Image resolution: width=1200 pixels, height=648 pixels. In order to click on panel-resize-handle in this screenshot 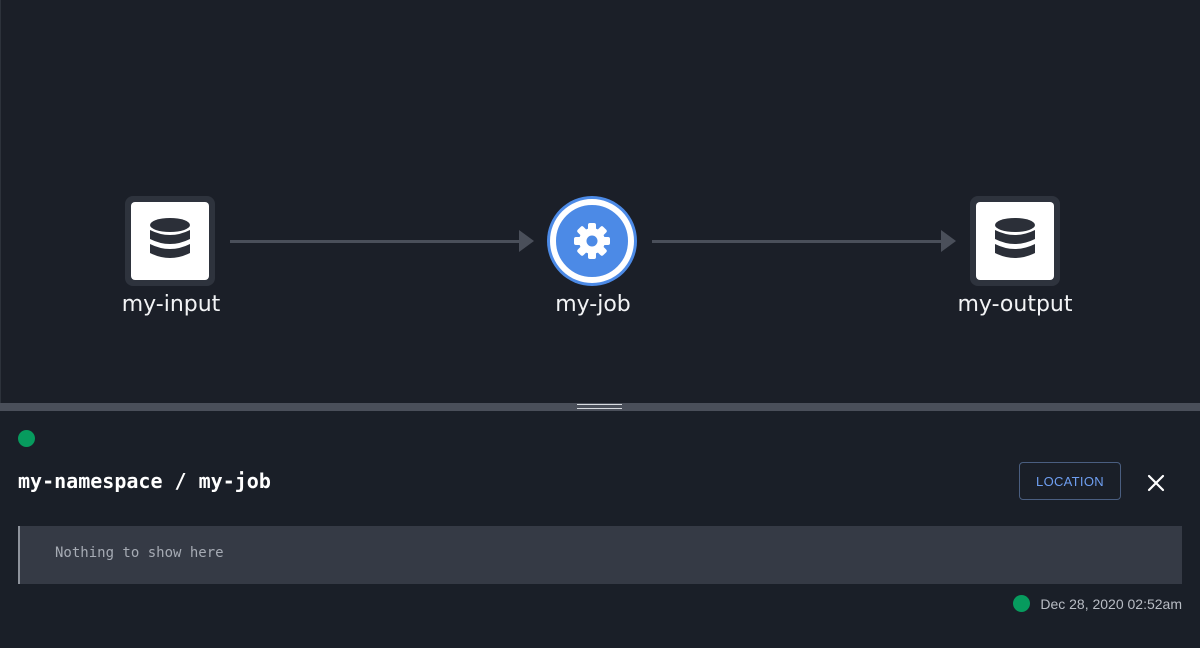, I will do `click(600, 407)`.